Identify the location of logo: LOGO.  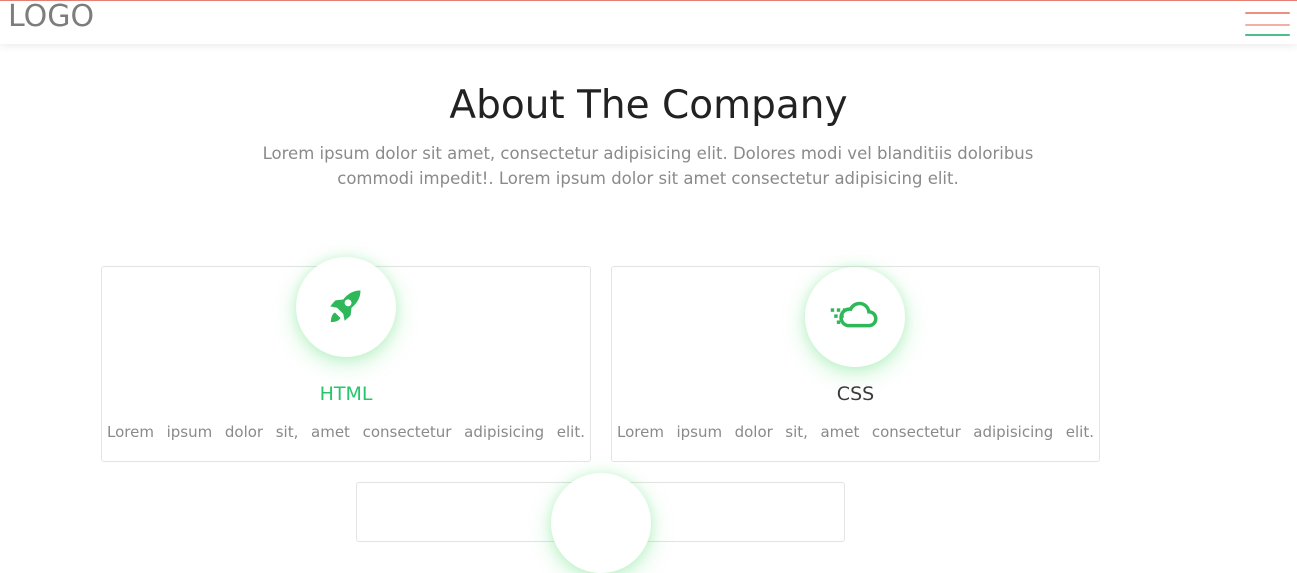
(51, 17).